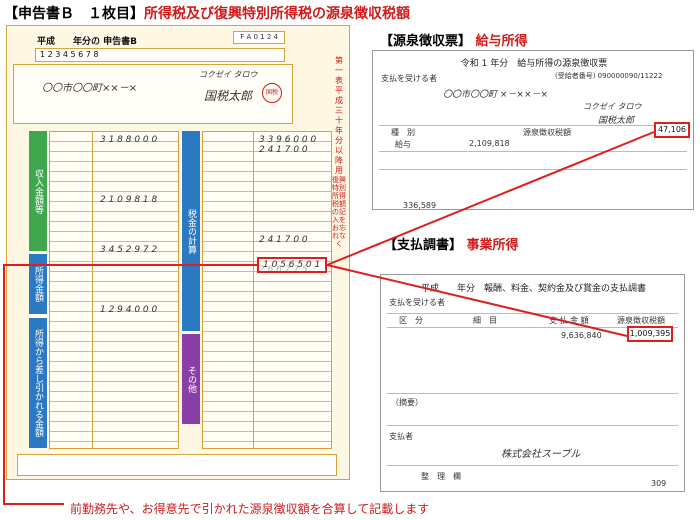  What do you see at coordinates (38, 383) in the screenshot?
I see `deduction-section-label: 所得から差し引かれる金額` at bounding box center [38, 383].